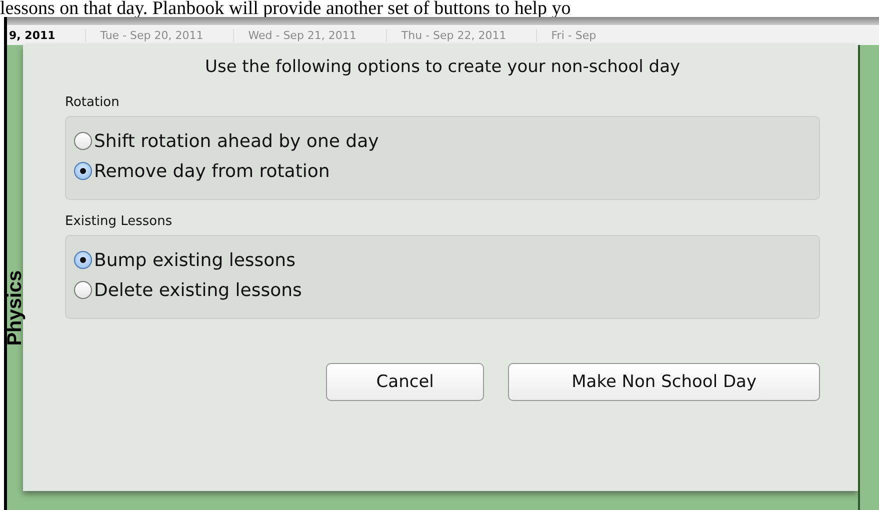  What do you see at coordinates (212, 171) in the screenshot?
I see `option-label: Remove day from rotation` at bounding box center [212, 171].